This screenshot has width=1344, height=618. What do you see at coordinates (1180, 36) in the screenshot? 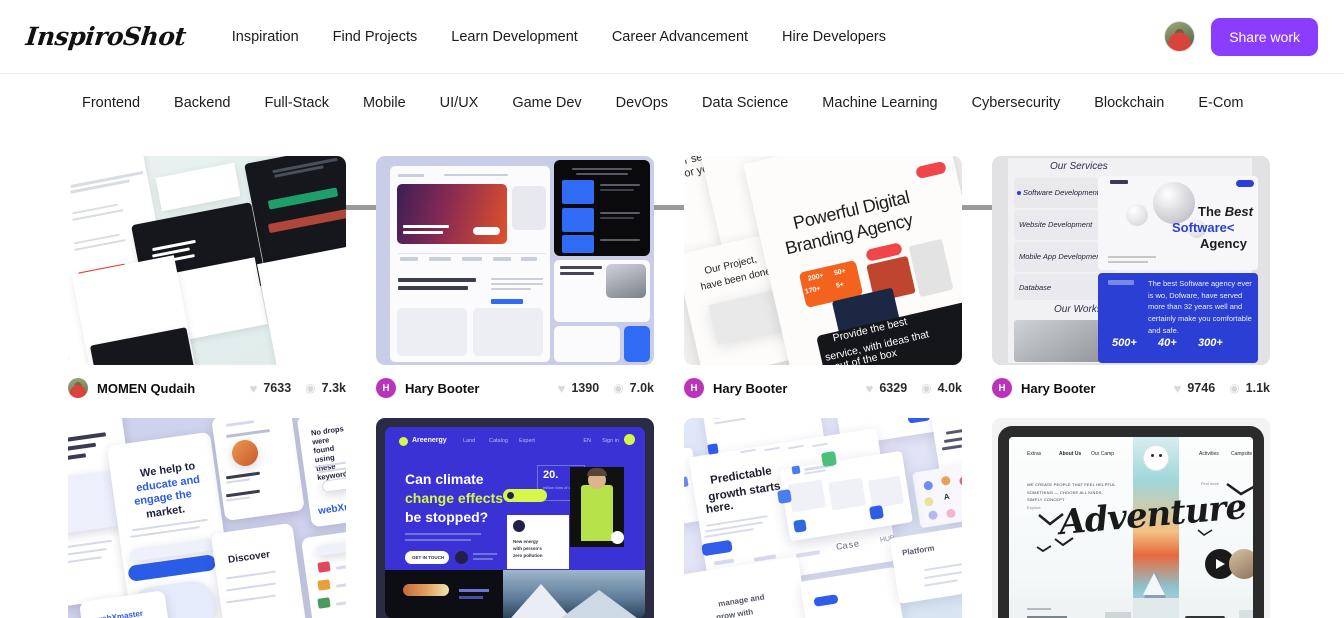
I see `user-avatar` at bounding box center [1180, 36].